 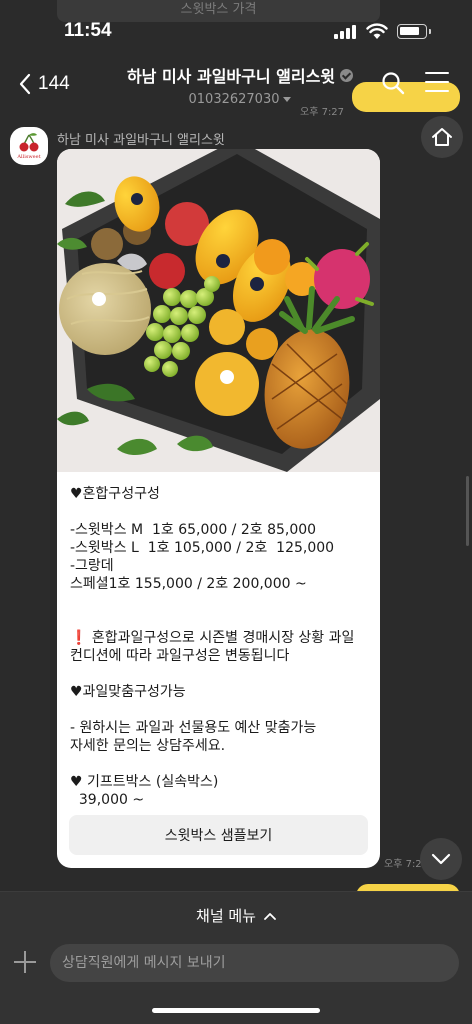 What do you see at coordinates (414, 31) in the screenshot?
I see `battery-icon` at bounding box center [414, 31].